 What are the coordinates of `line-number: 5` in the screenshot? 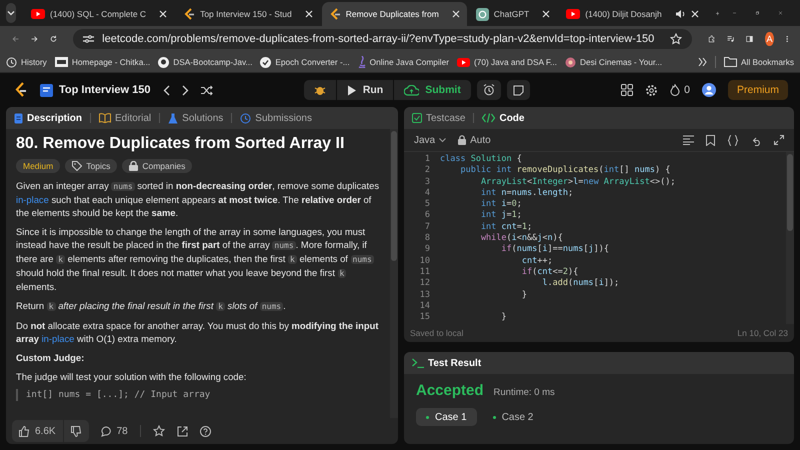 It's located at (427, 204).